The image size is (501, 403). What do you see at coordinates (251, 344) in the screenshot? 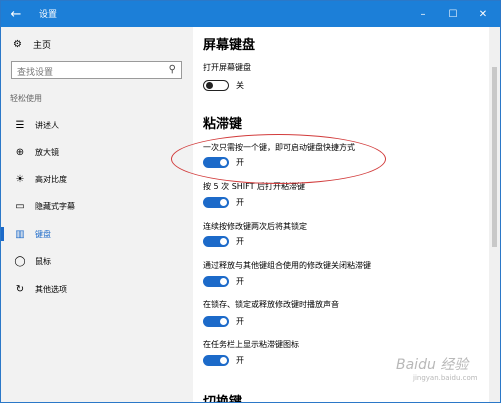
I see `setting-label: 在任务栏上显示粘滞键图标` at bounding box center [251, 344].